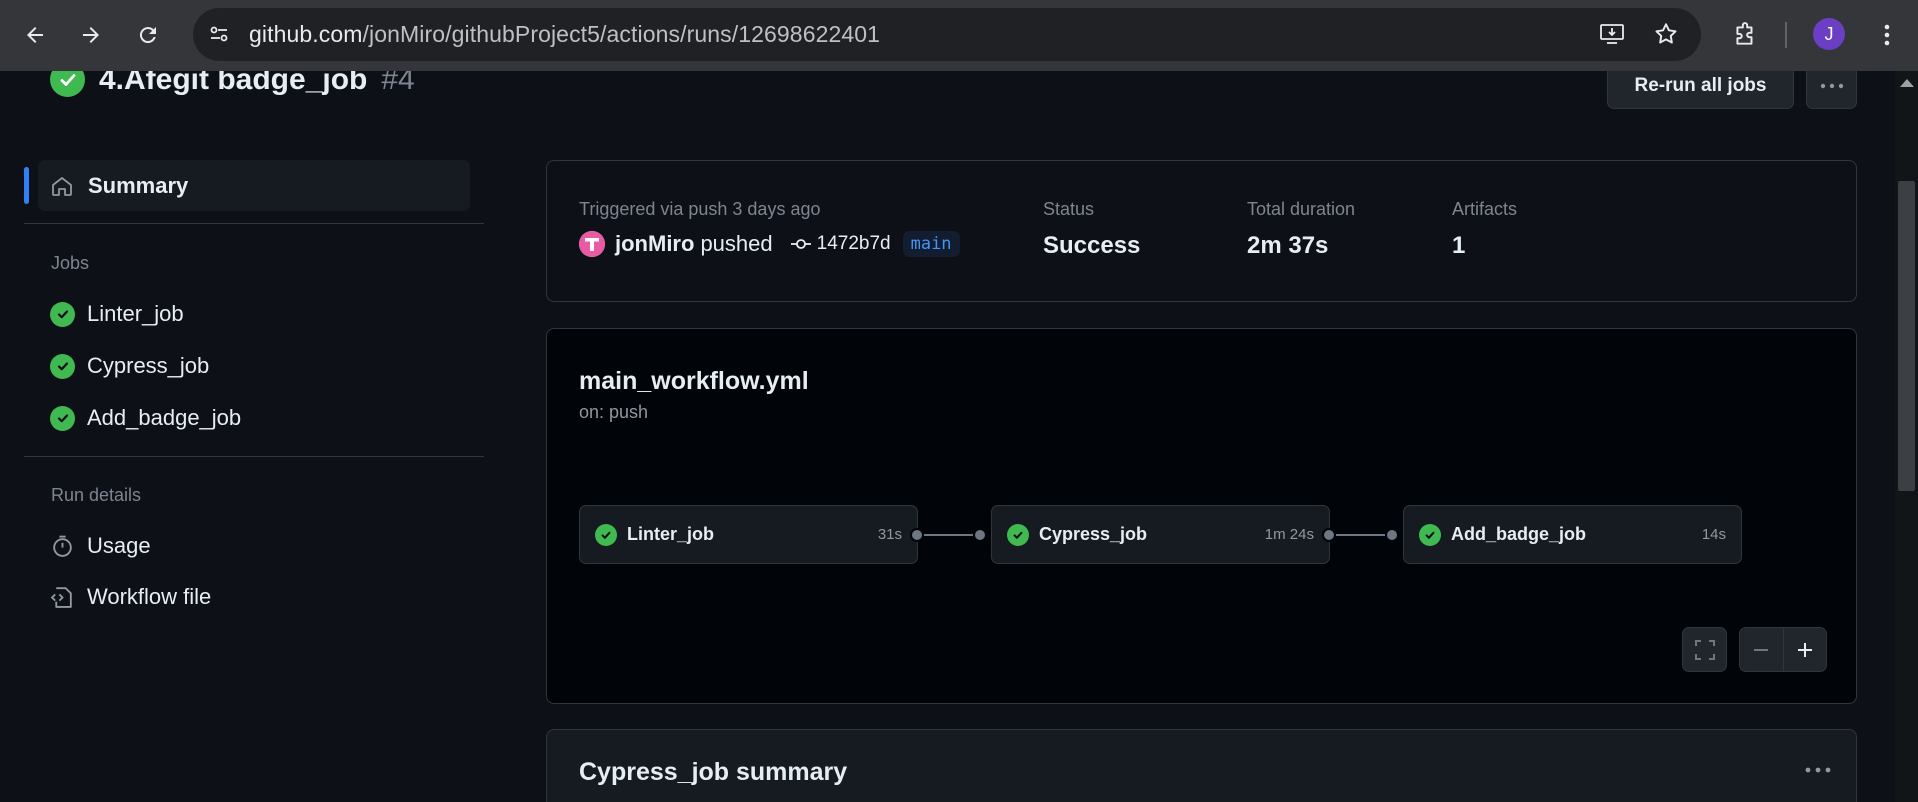 This screenshot has width=1918, height=802. What do you see at coordinates (91, 35) in the screenshot?
I see `forward-icon` at bounding box center [91, 35].